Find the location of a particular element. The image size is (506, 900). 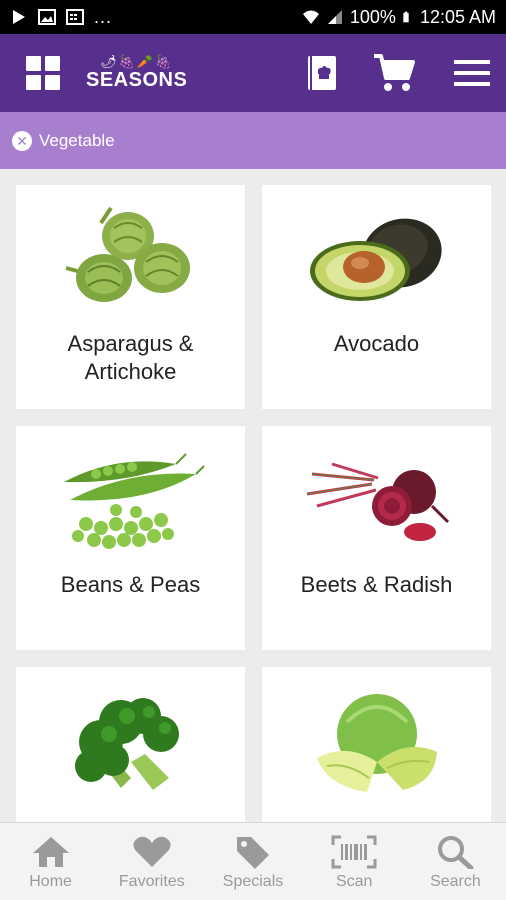

menu-button is located at coordinates (472, 73).